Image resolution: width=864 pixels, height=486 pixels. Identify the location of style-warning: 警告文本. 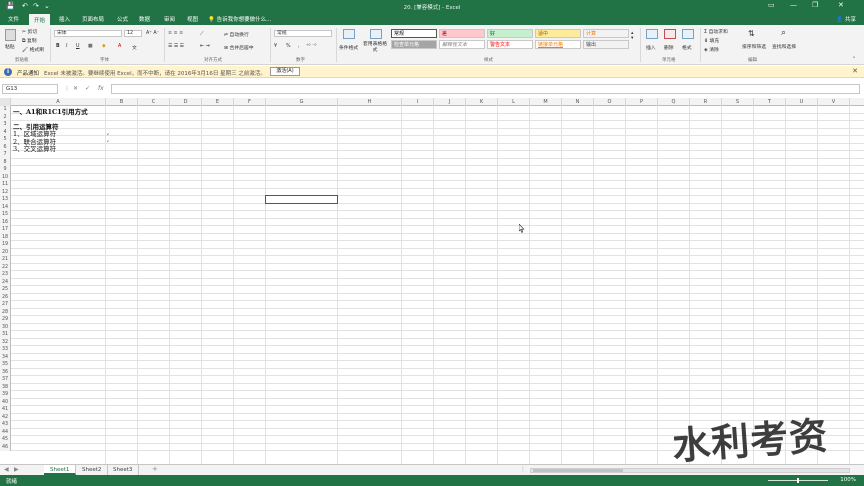
(510, 44).